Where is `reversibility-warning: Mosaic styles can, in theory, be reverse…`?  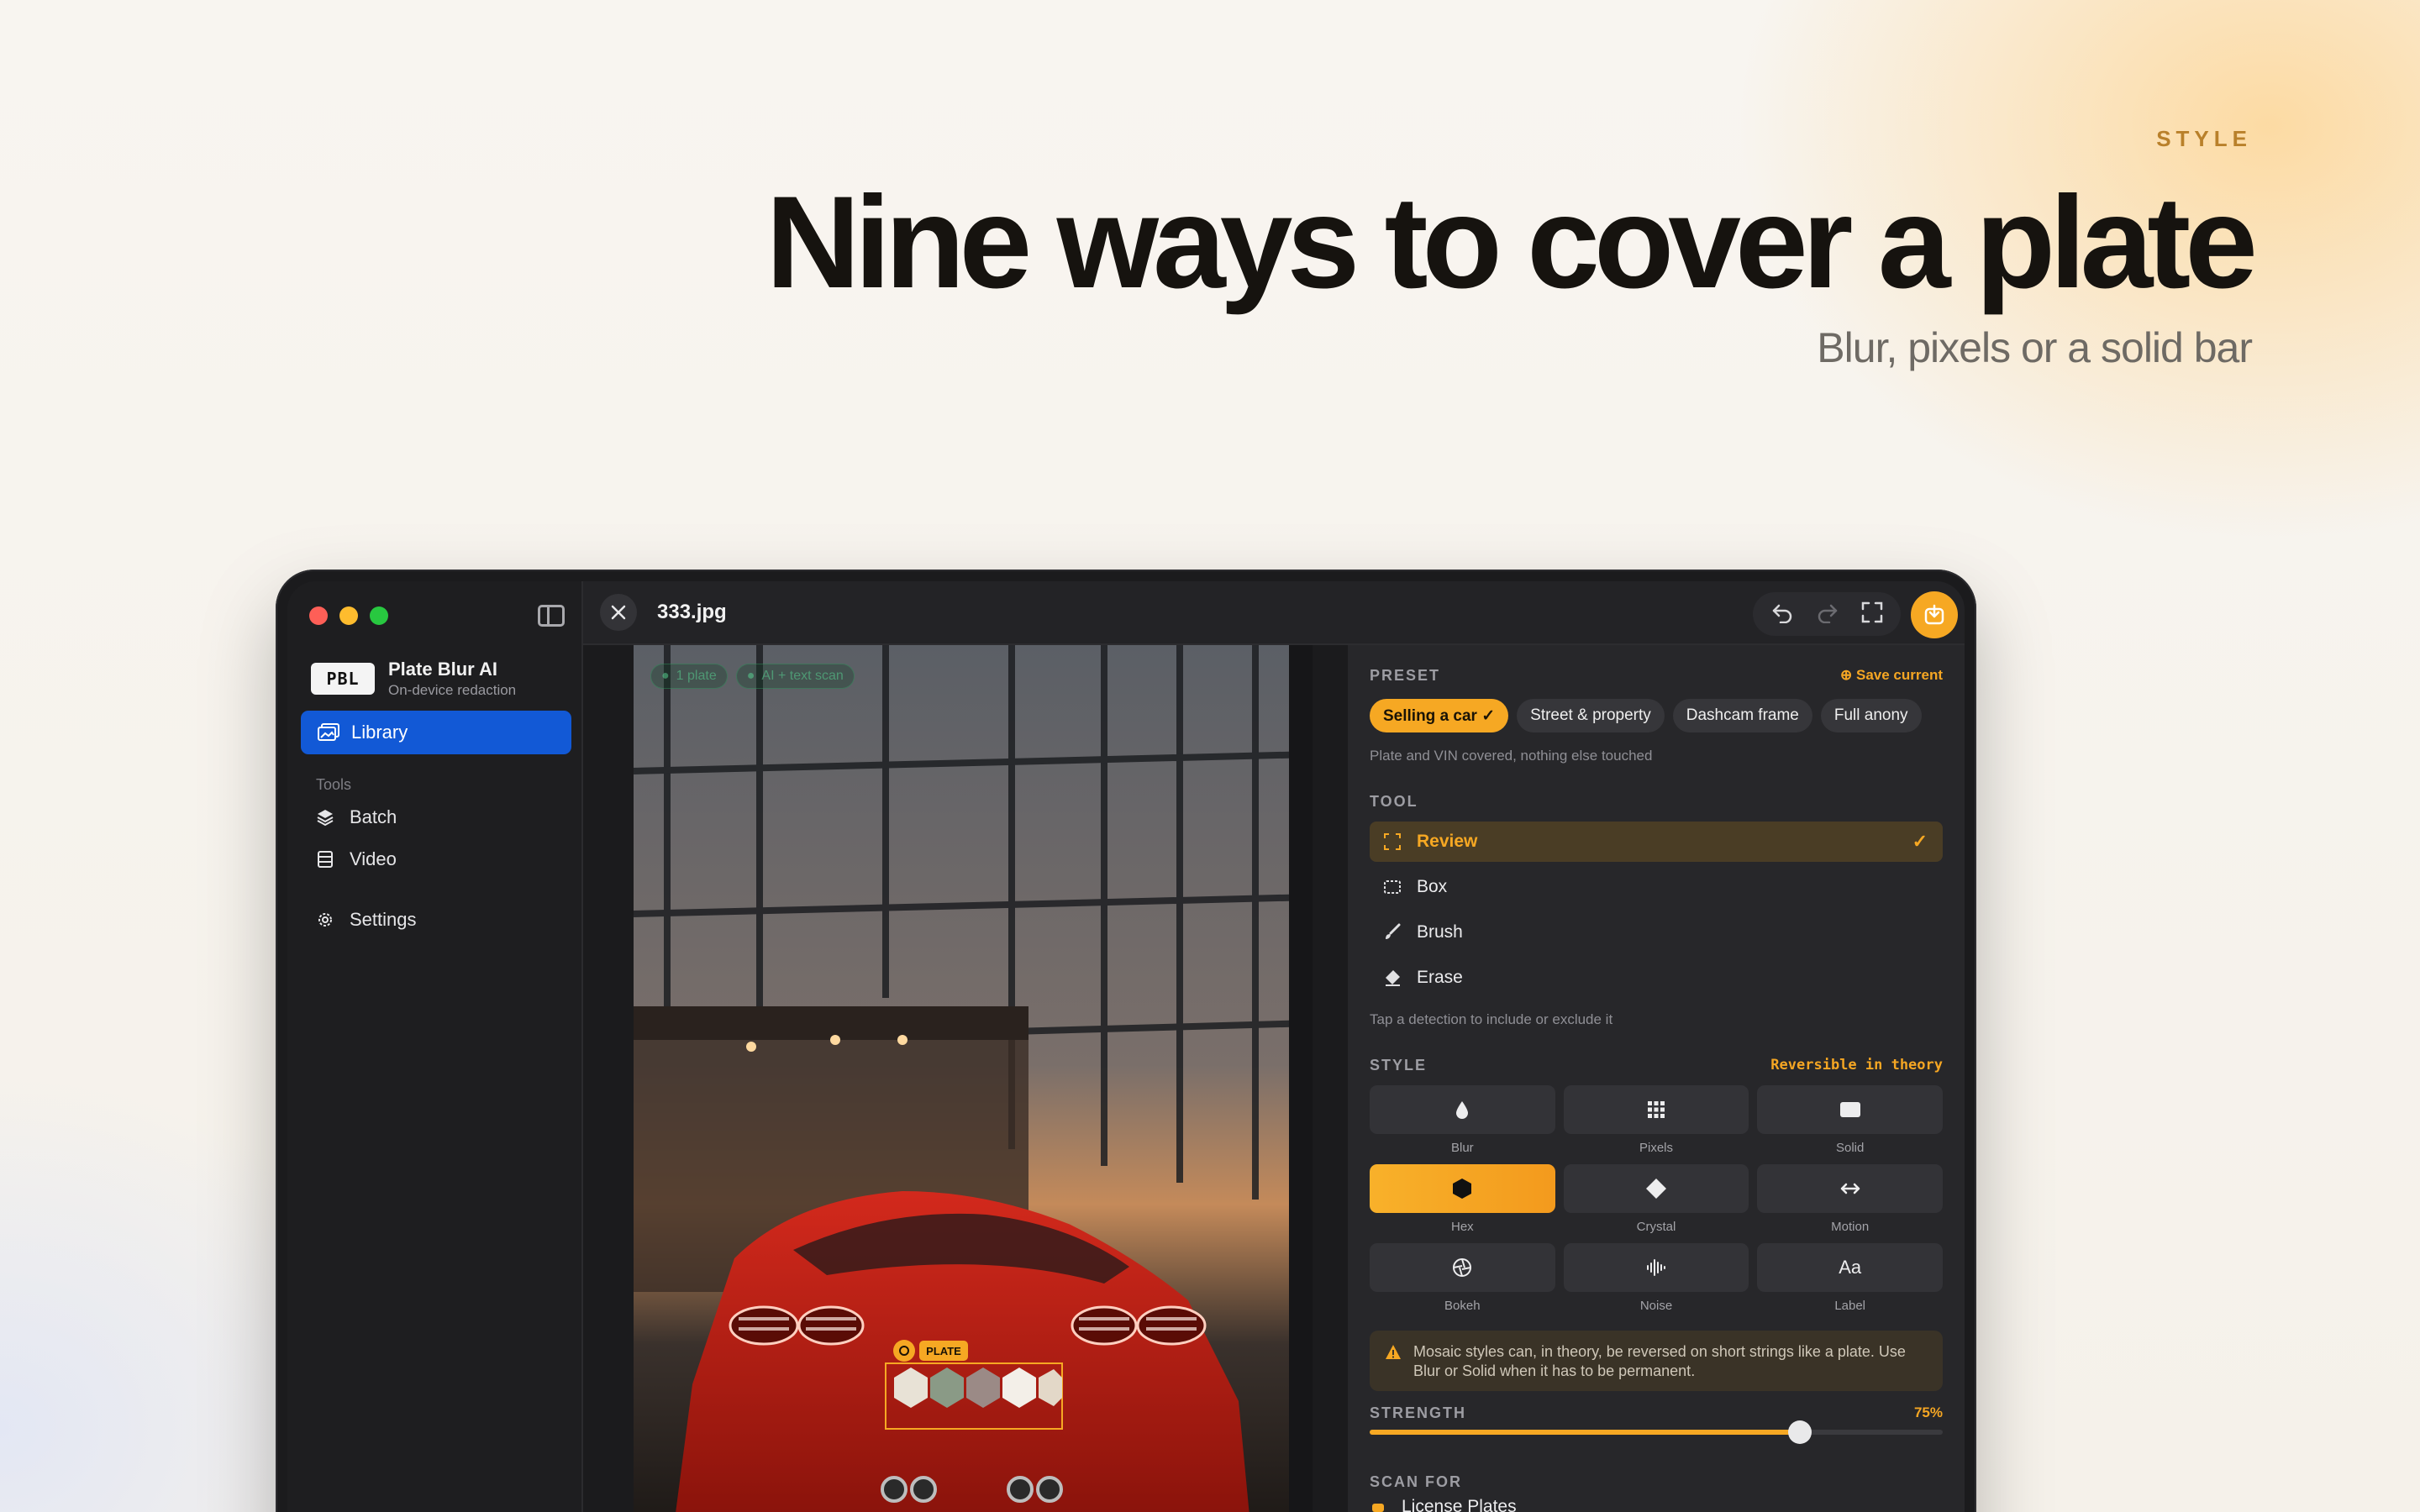 reversibility-warning: Mosaic styles can, in theory, be reverse… is located at coordinates (1656, 1361).